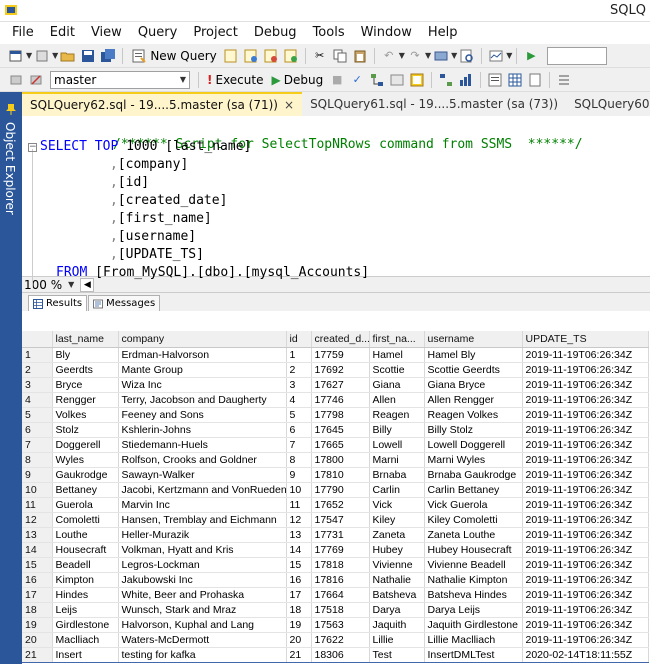 The image size is (650, 664). I want to click on cell-company: Kshlerin-Johns, so click(202, 430).